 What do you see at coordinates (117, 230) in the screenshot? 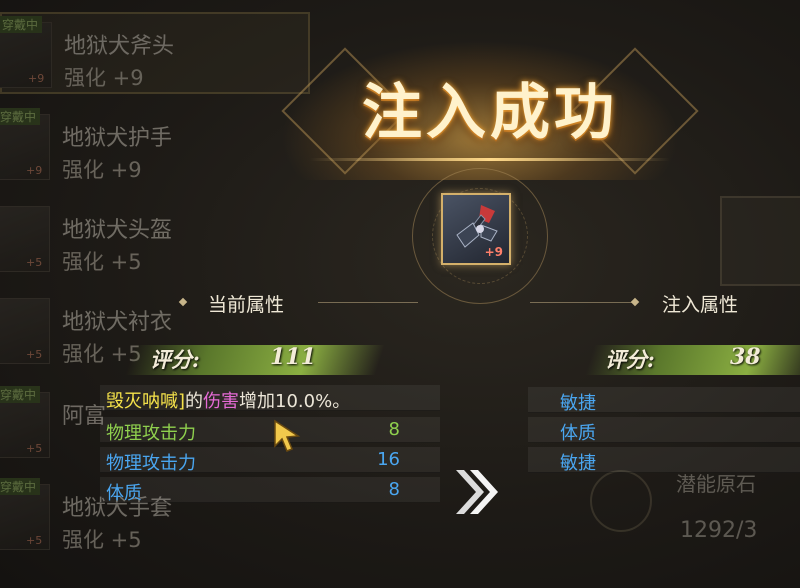
I see `bg-item-name: 地狱犬头盔` at bounding box center [117, 230].